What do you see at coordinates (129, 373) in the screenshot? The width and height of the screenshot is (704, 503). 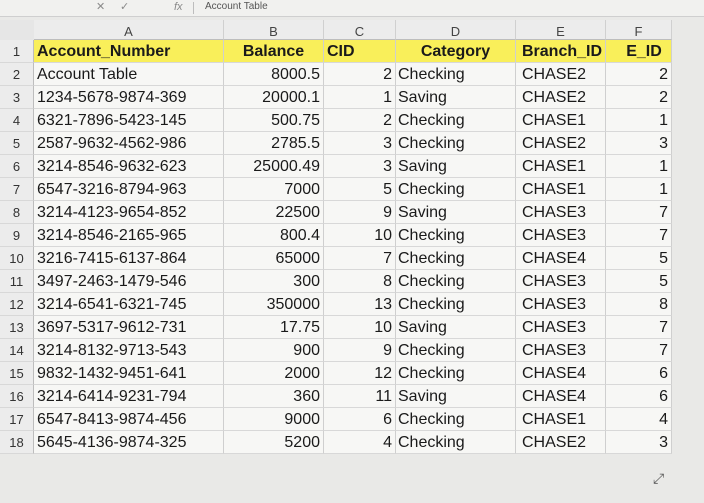 I see `account-number-cell: 9832-1432-9451-641` at bounding box center [129, 373].